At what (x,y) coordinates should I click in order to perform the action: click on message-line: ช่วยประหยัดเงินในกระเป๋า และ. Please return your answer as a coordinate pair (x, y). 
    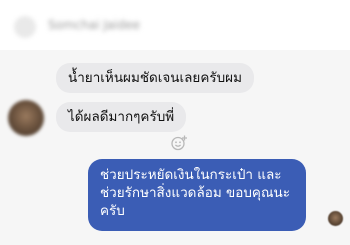
    Looking at the image, I should click on (191, 175).